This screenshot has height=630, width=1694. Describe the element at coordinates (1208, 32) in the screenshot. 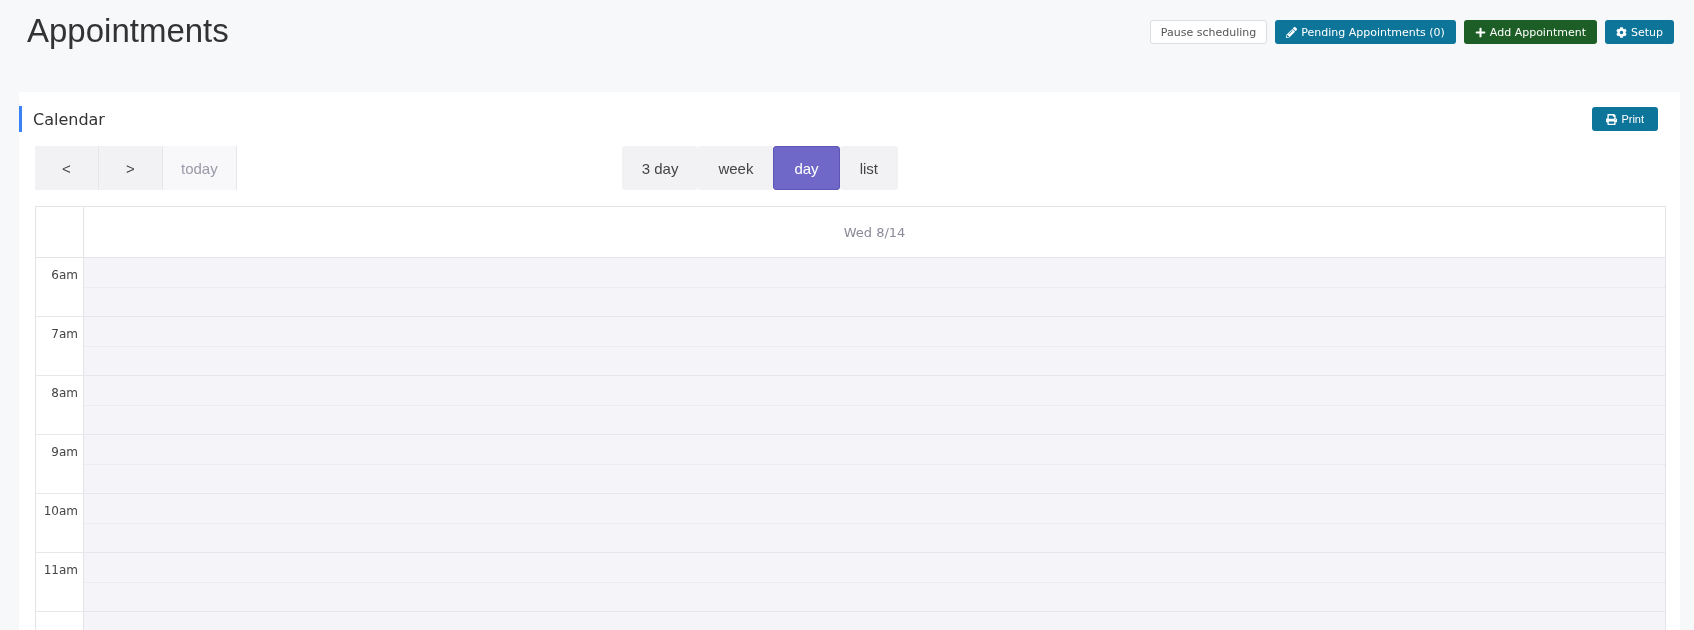

I see `pause-scheduling-button: Pause scheduling` at that location.